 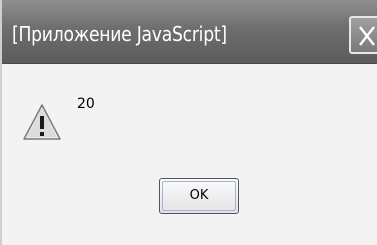 What do you see at coordinates (367, 36) in the screenshot?
I see `close-icon` at bounding box center [367, 36].